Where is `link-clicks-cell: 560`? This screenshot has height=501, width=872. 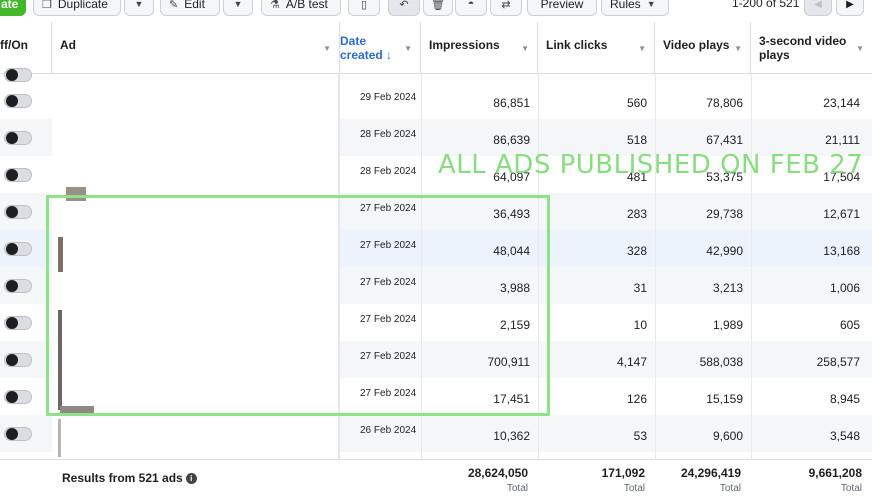 link-clicks-cell: 560 is located at coordinates (636, 103).